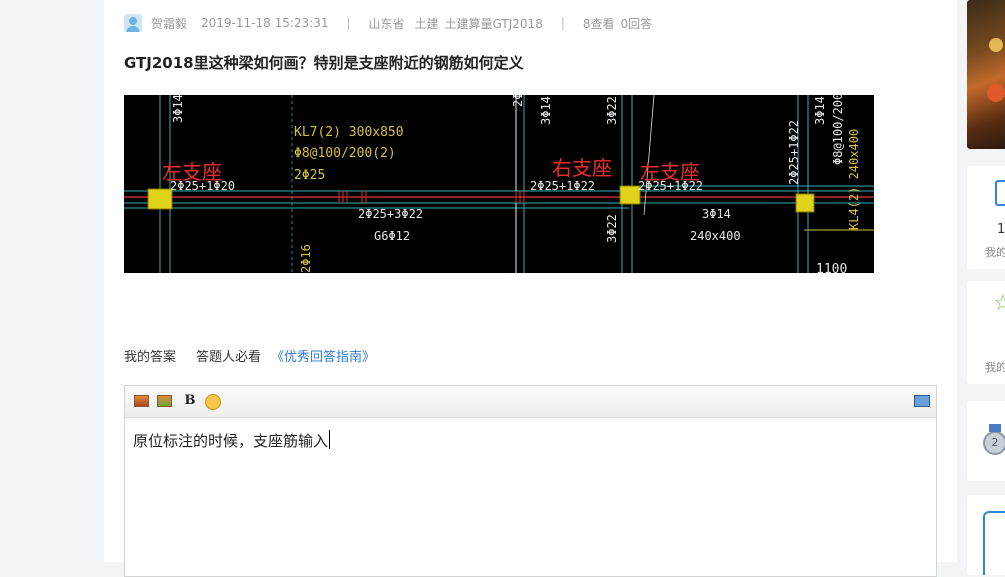 This screenshot has width=1005, height=577. Describe the element at coordinates (854, 179) in the screenshot. I see `vertical-beam-label: KL4(2) 240x400` at that location.